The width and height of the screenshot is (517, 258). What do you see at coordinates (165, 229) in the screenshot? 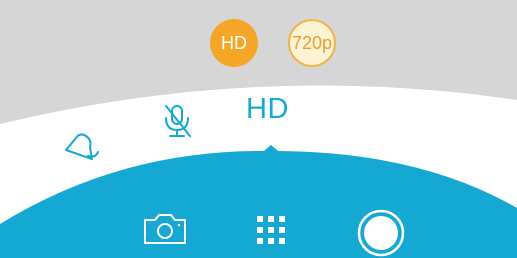
I see `camera-icon` at bounding box center [165, 229].